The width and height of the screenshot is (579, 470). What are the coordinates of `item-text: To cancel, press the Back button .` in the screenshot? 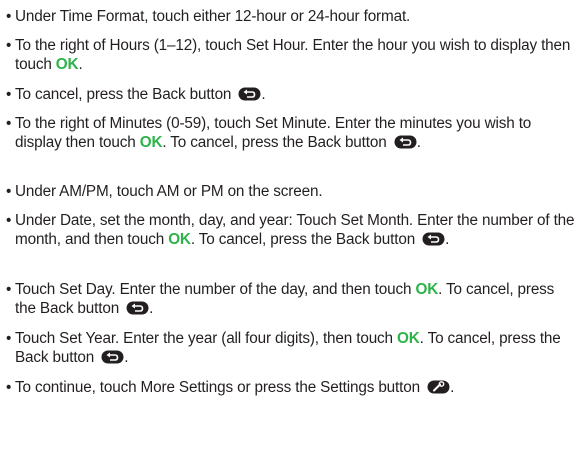 It's located at (295, 94).